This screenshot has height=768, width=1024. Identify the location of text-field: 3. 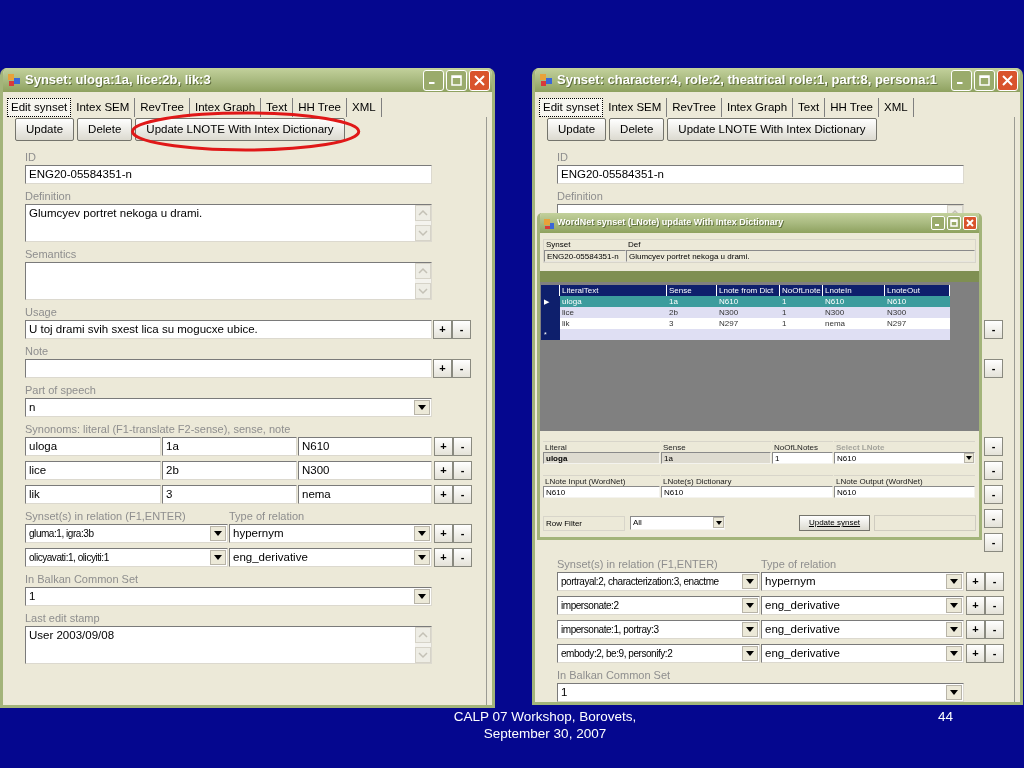
(229, 494).